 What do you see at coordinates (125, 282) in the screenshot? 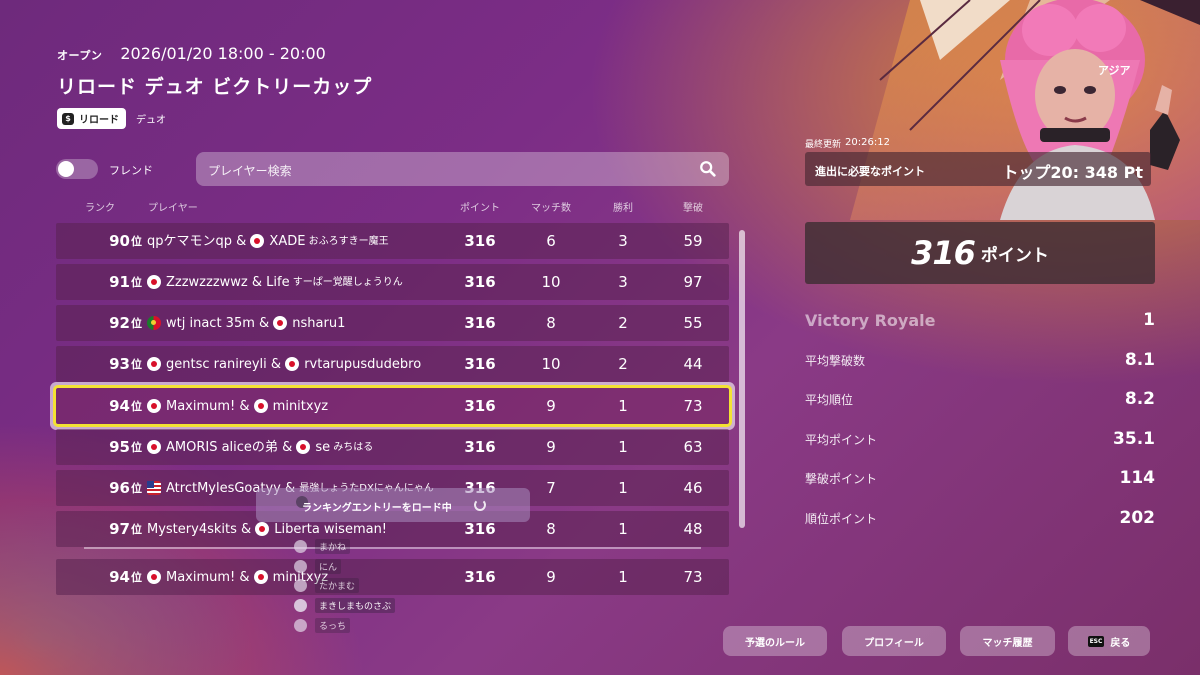
I see `row-rank: 91 位` at bounding box center [125, 282].